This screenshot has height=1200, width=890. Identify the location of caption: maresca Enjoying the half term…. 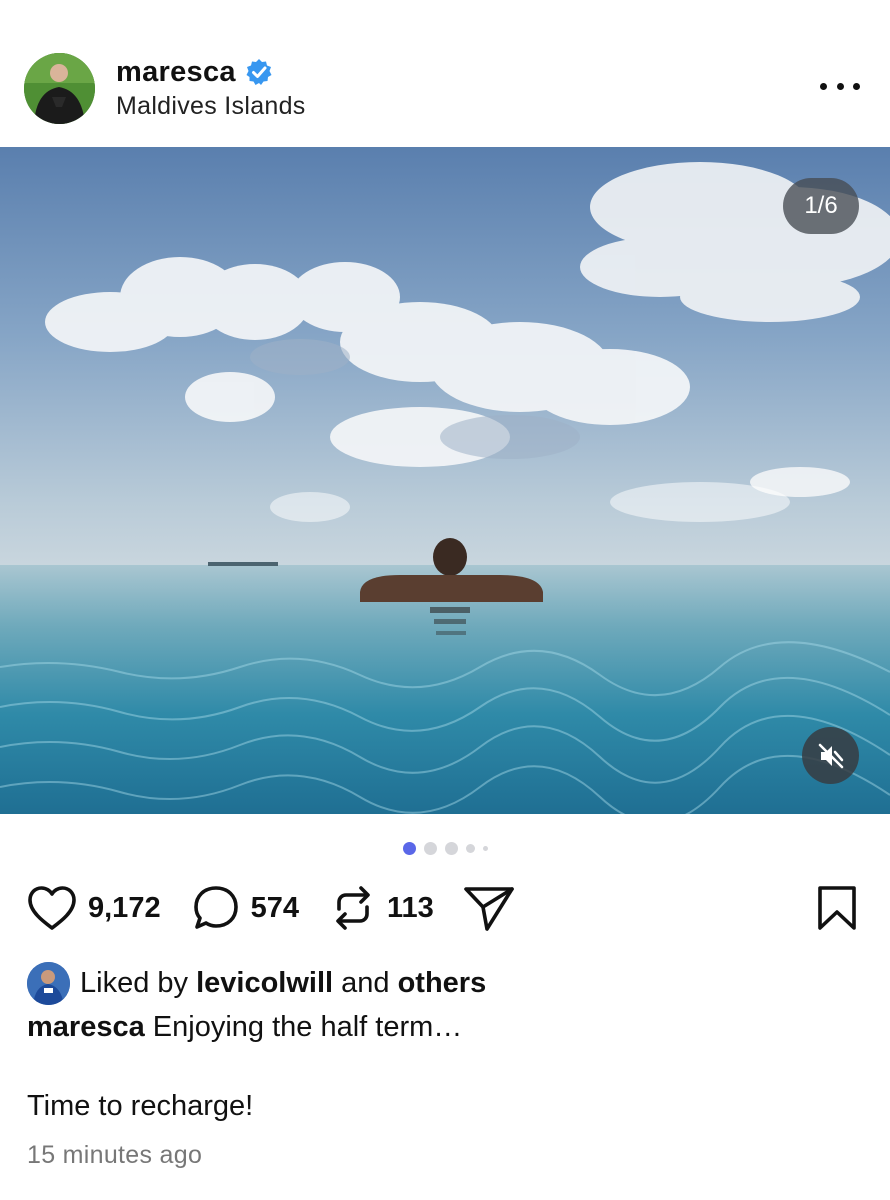
(244, 1027).